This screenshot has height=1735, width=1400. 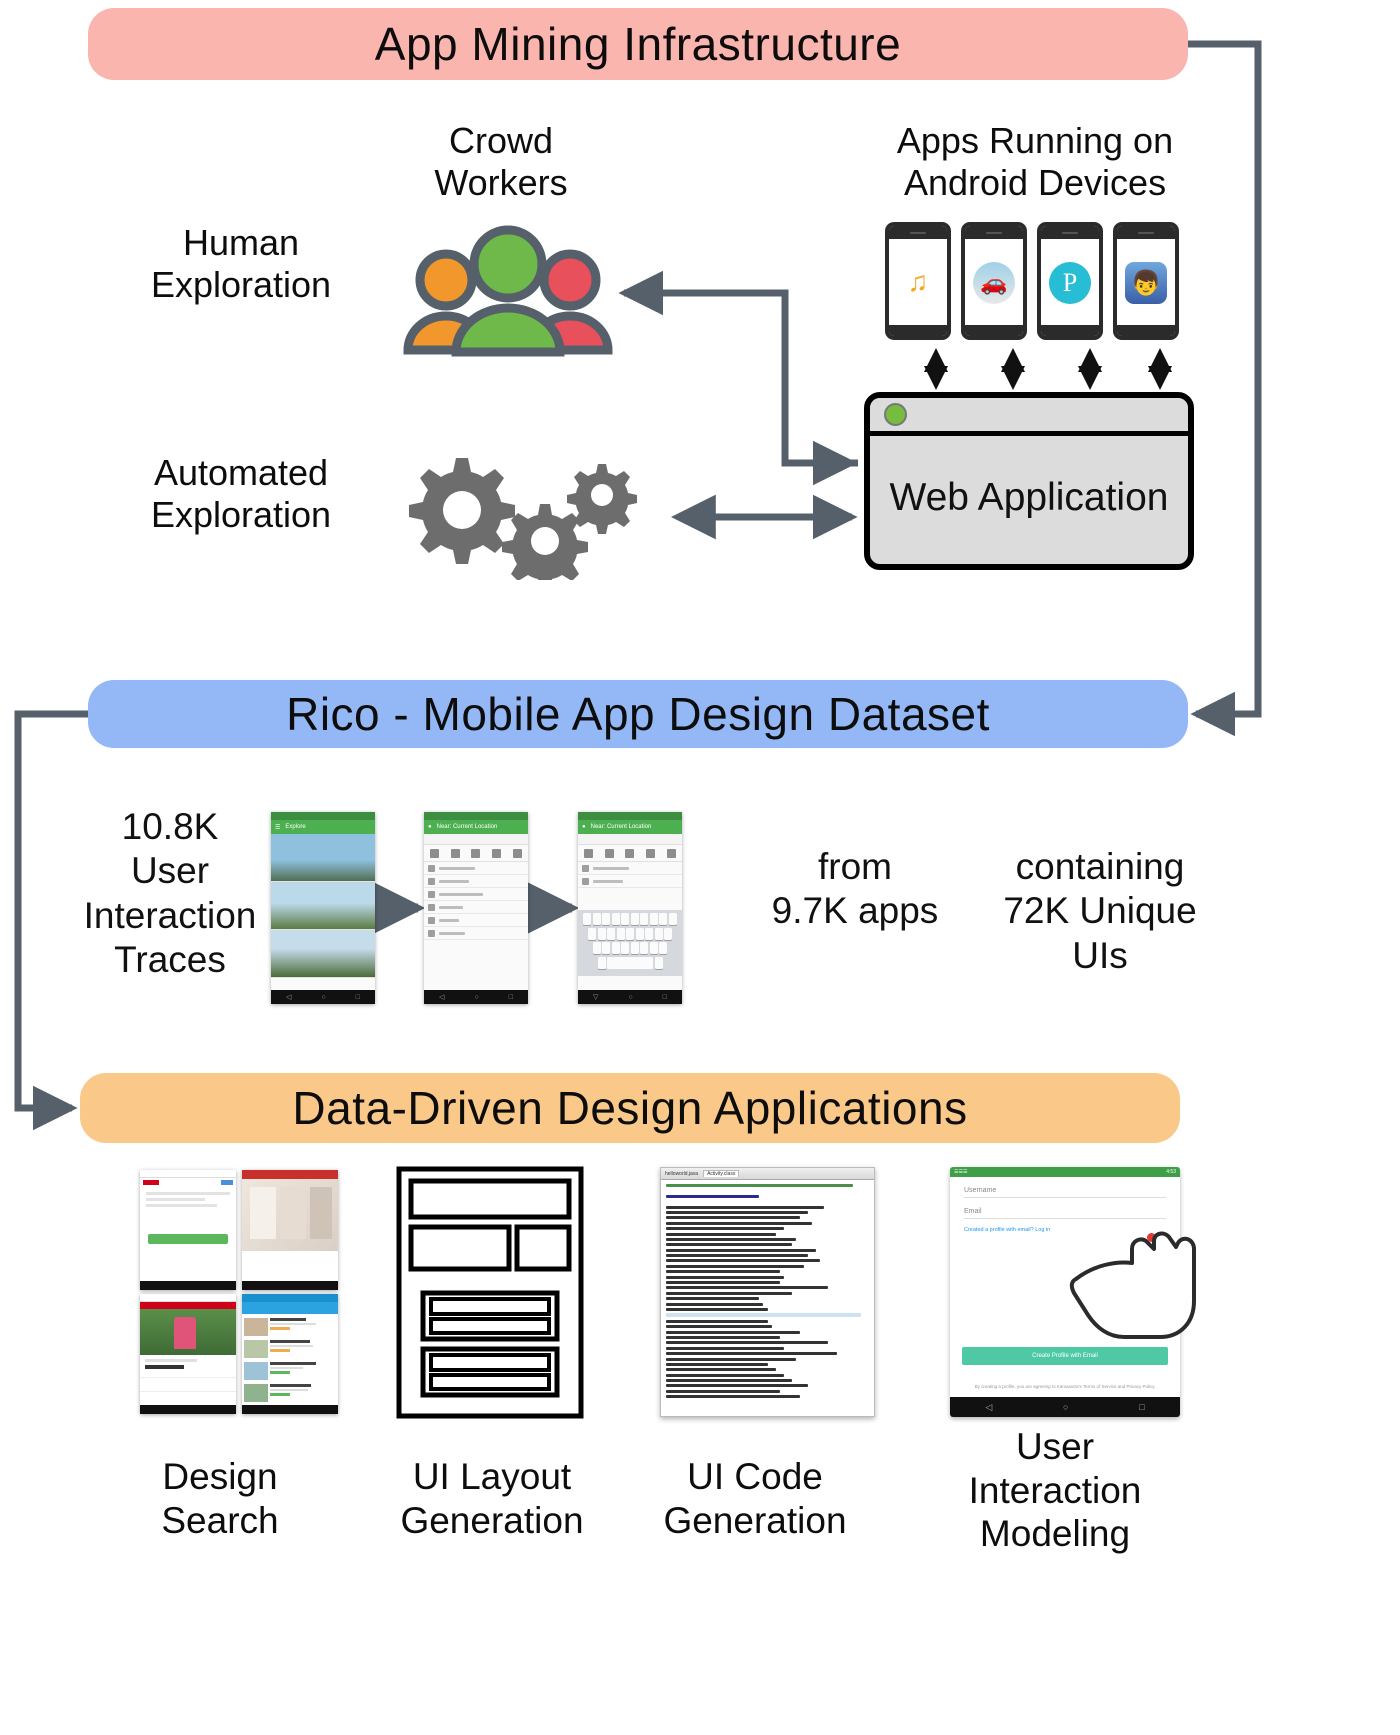 I want to click on recents-icon: □, so click(x=664, y=997).